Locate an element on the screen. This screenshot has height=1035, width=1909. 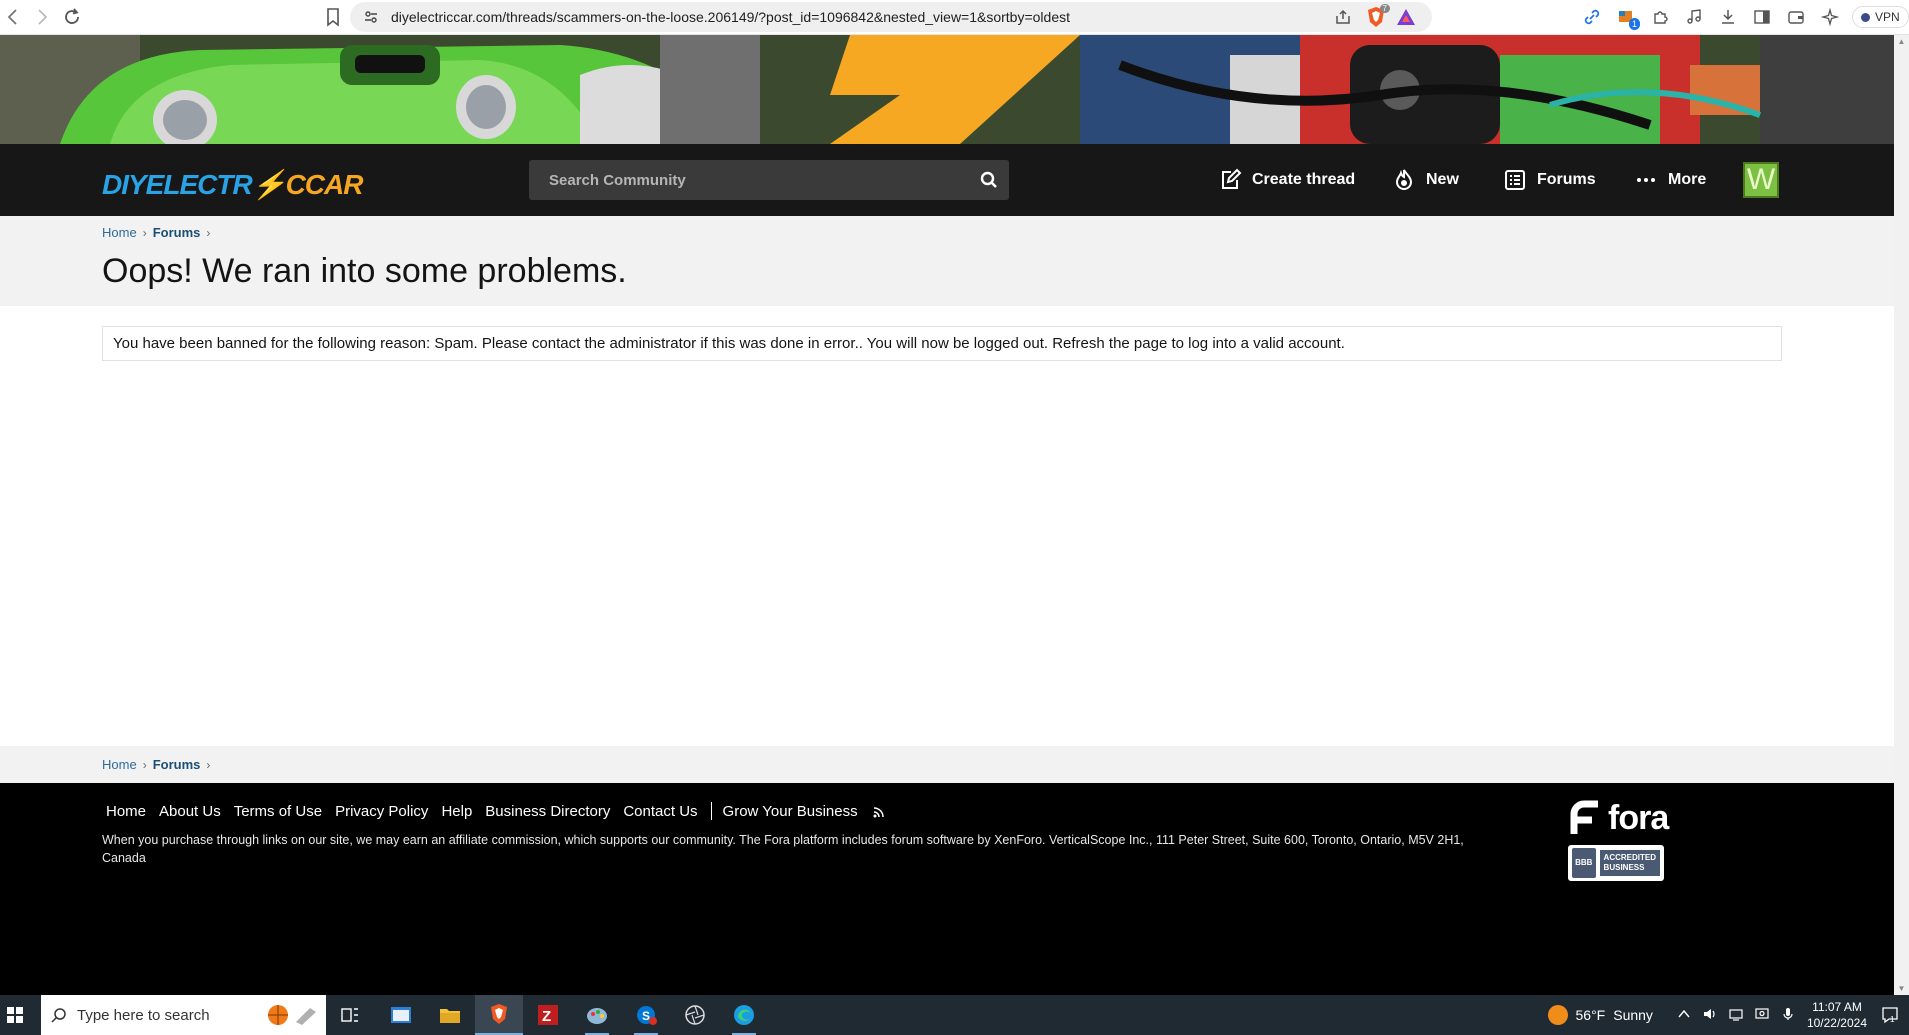
flame-icon is located at coordinates (1404, 179).